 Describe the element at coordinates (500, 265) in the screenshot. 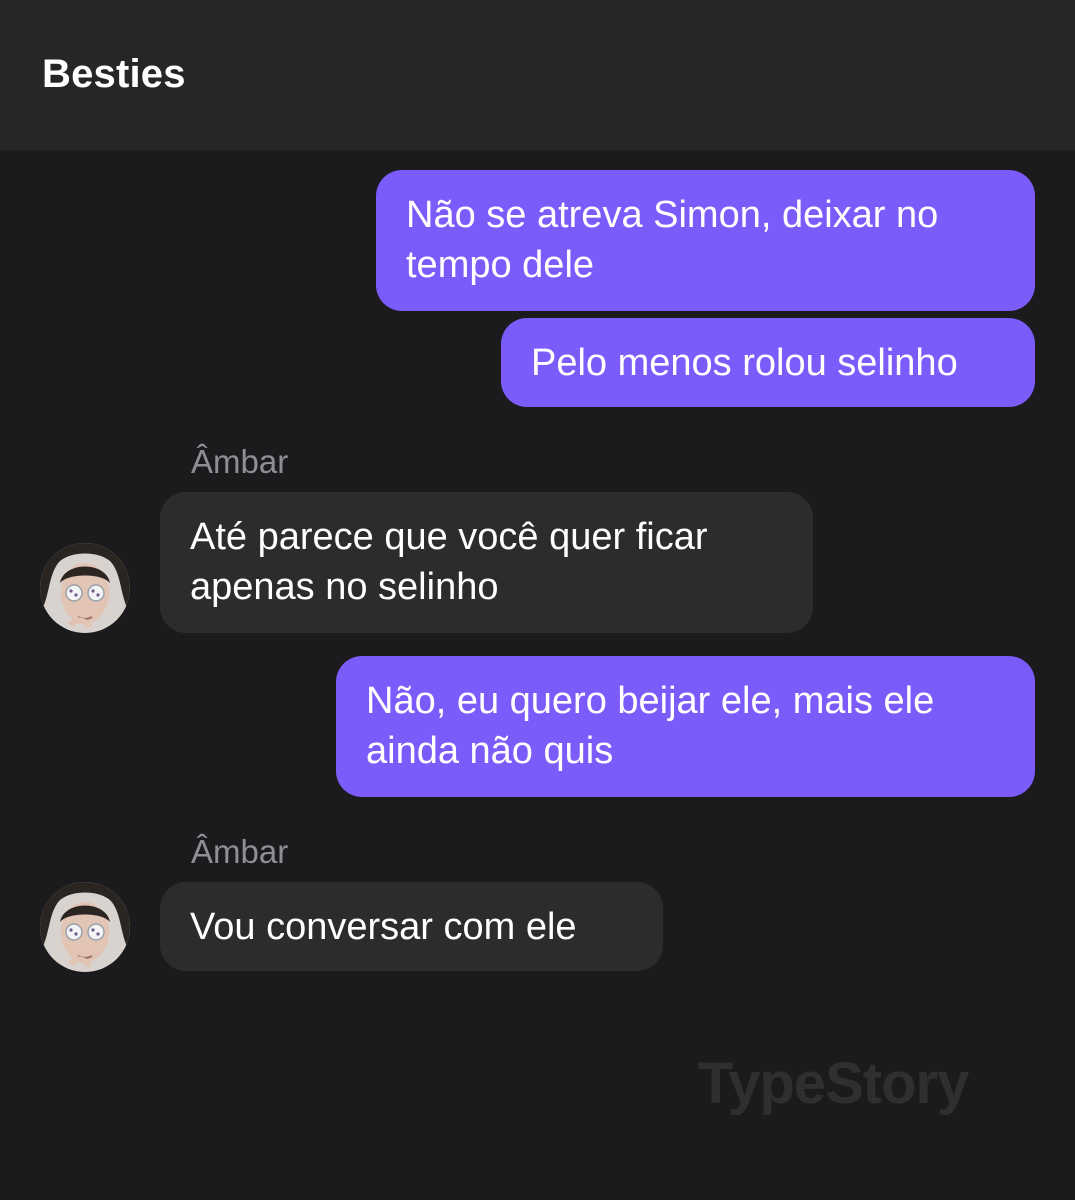

I see `message-text-line: tempo dele` at that location.